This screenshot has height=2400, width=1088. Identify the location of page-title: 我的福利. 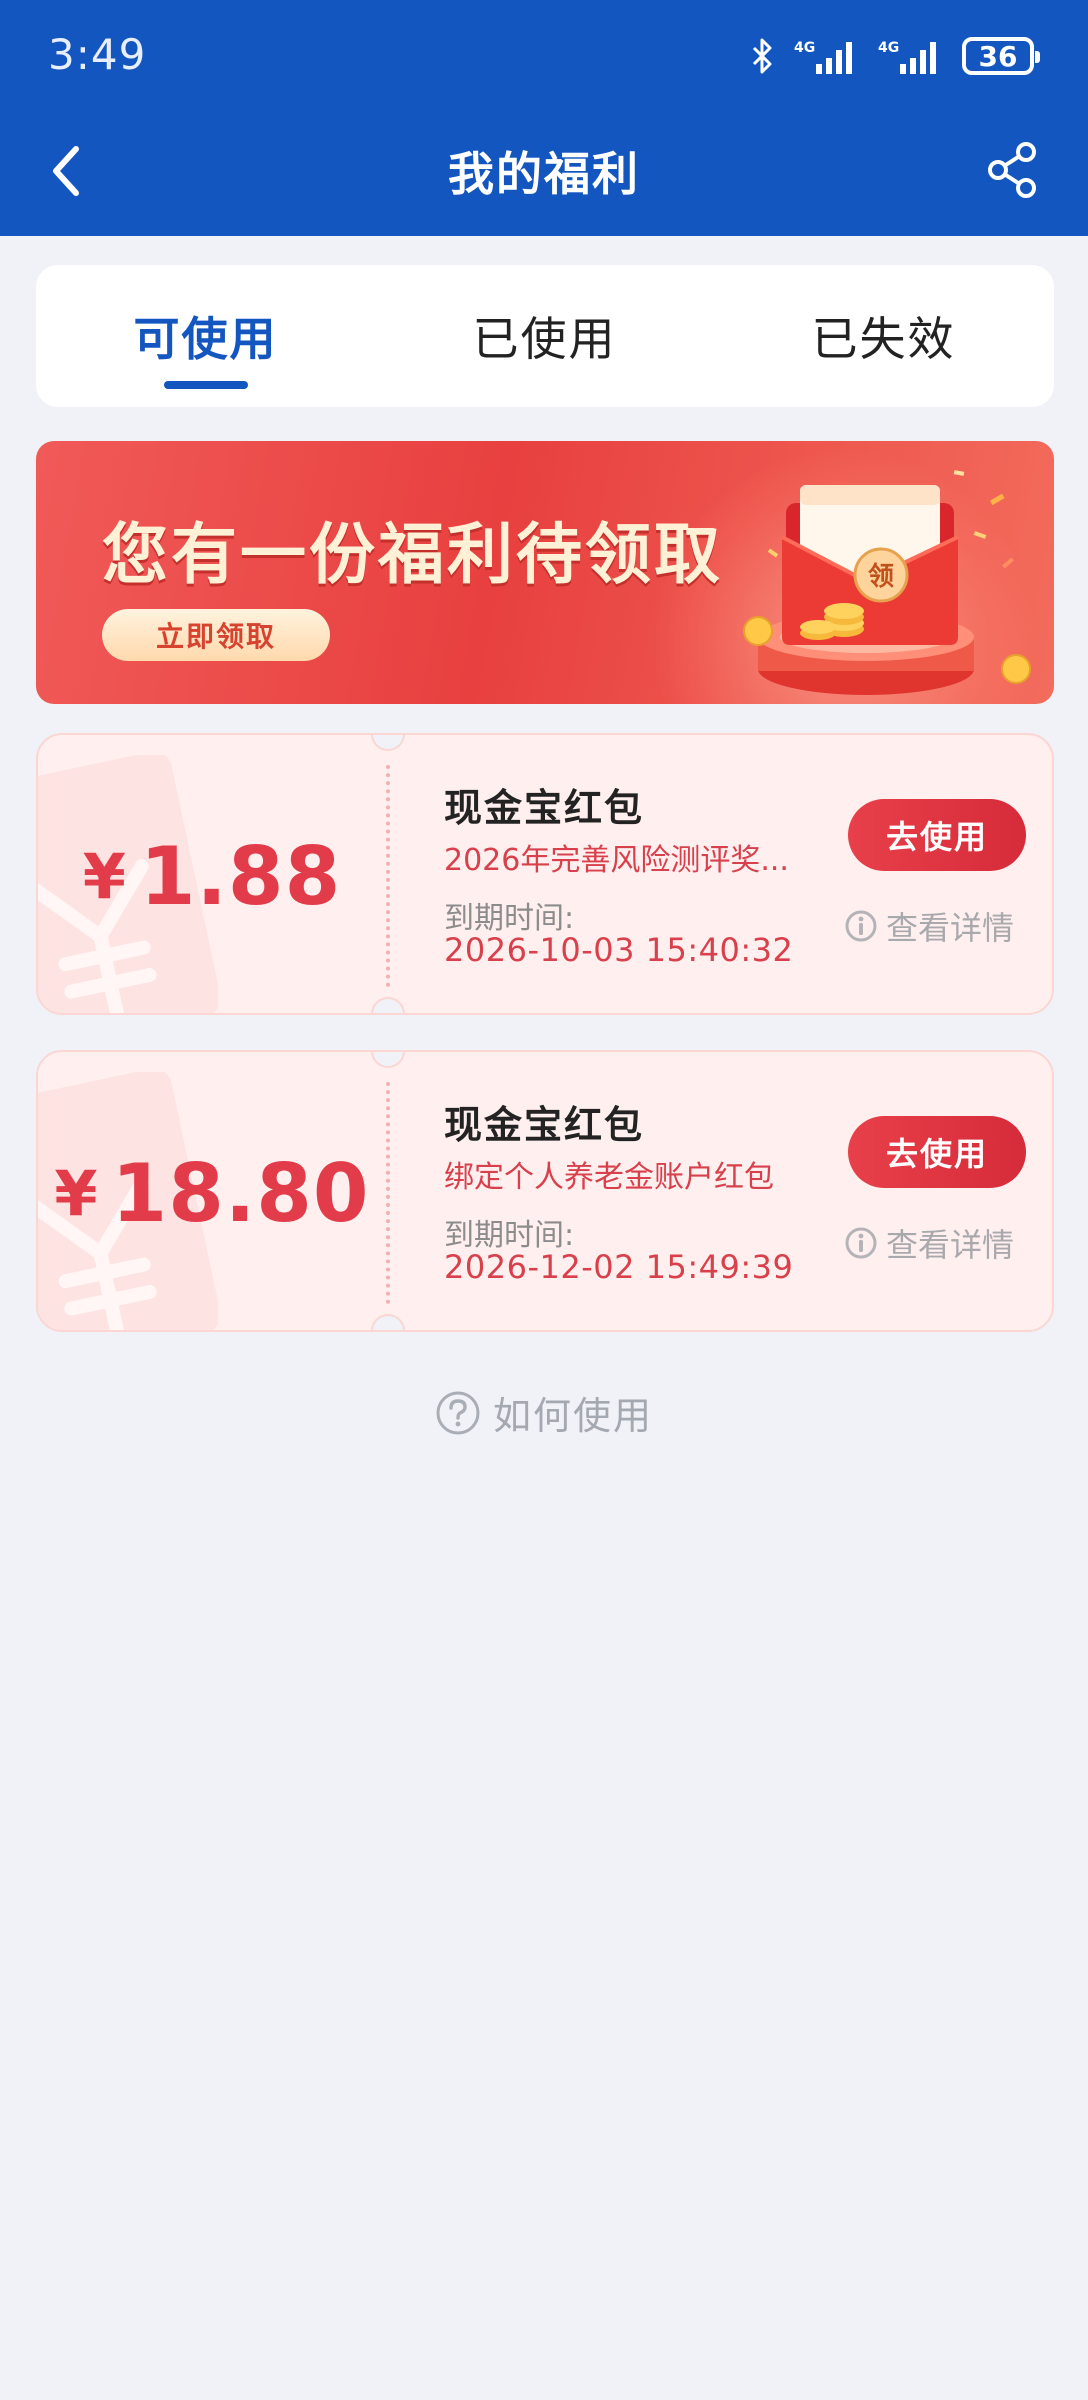
(544, 174).